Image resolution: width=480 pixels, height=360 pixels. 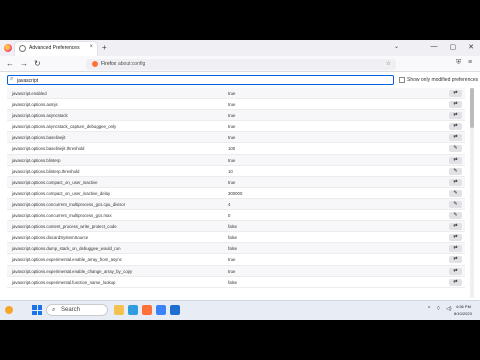 I want to click on close-tab-icon: ×, so click(x=91, y=47).